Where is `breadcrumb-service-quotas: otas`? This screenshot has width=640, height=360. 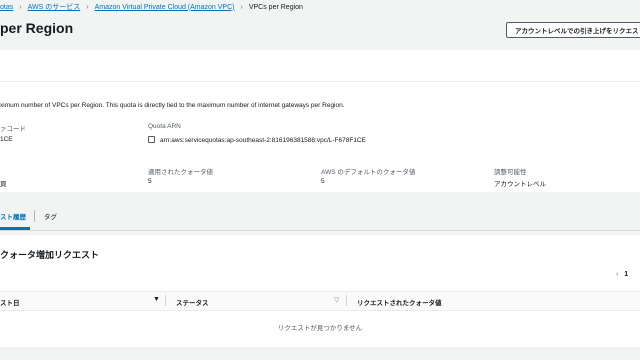 breadcrumb-service-quotas: otas is located at coordinates (6, 7).